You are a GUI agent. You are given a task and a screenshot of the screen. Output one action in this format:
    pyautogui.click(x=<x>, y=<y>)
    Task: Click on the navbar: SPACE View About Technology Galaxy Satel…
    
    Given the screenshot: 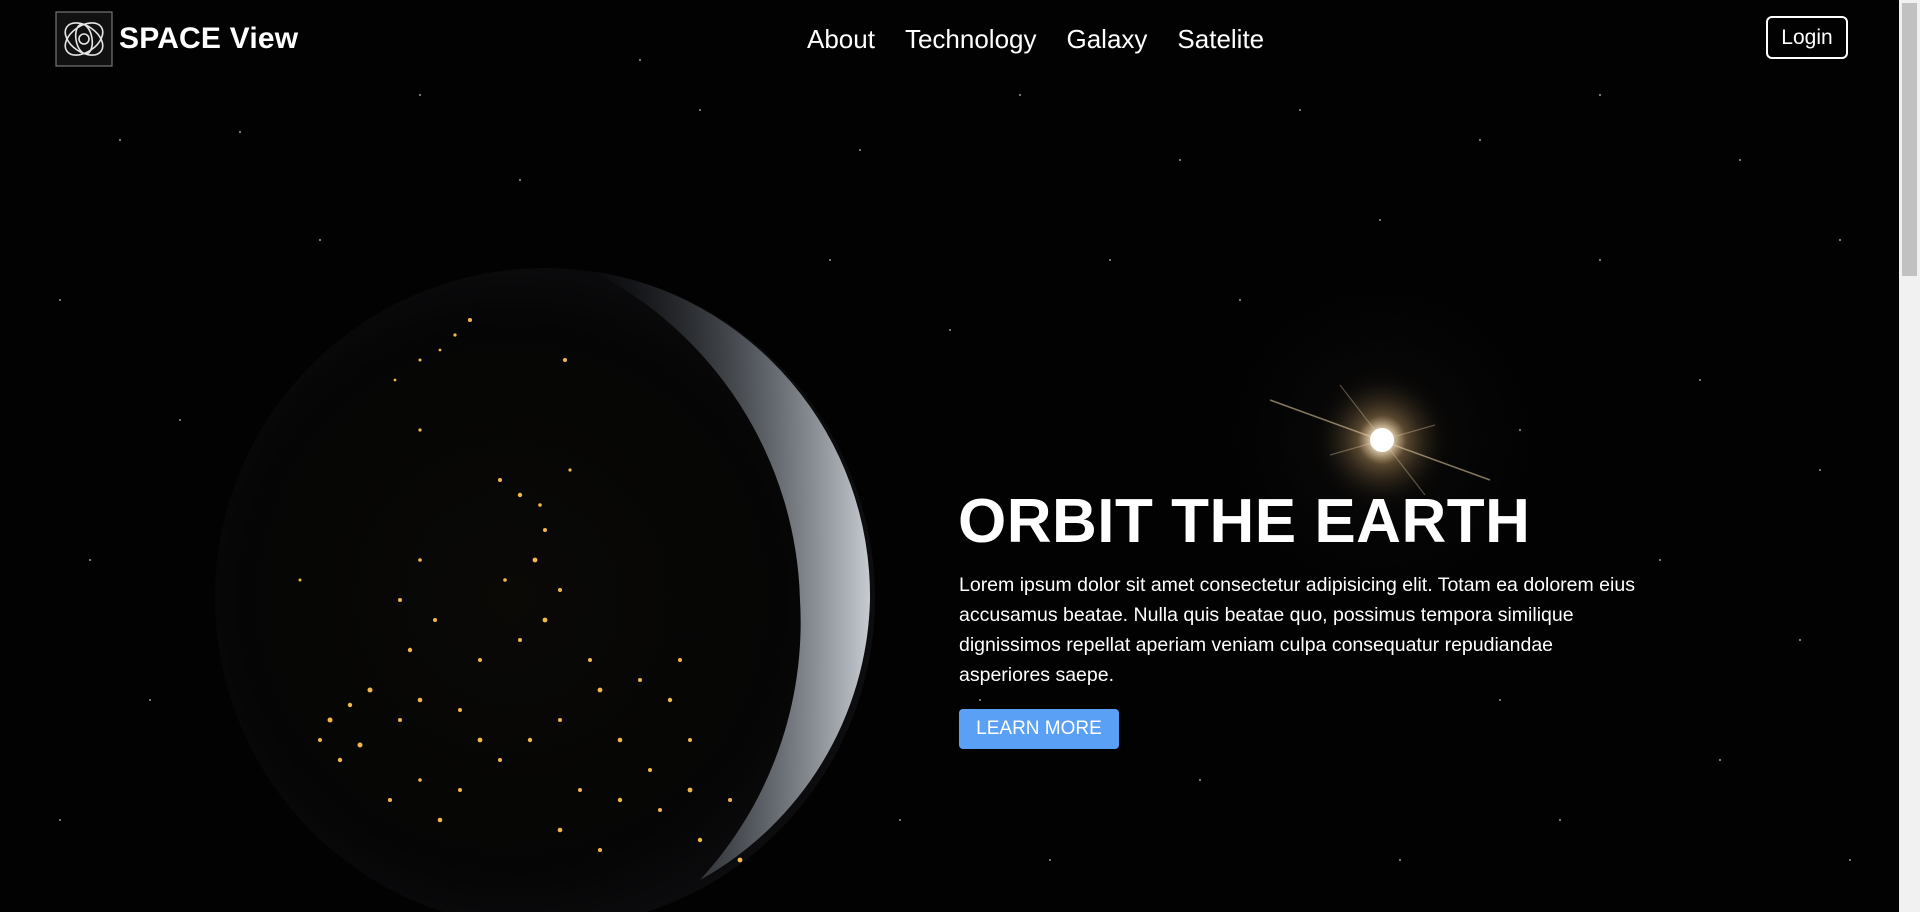 What is the action you would take?
    pyautogui.click(x=949, y=39)
    